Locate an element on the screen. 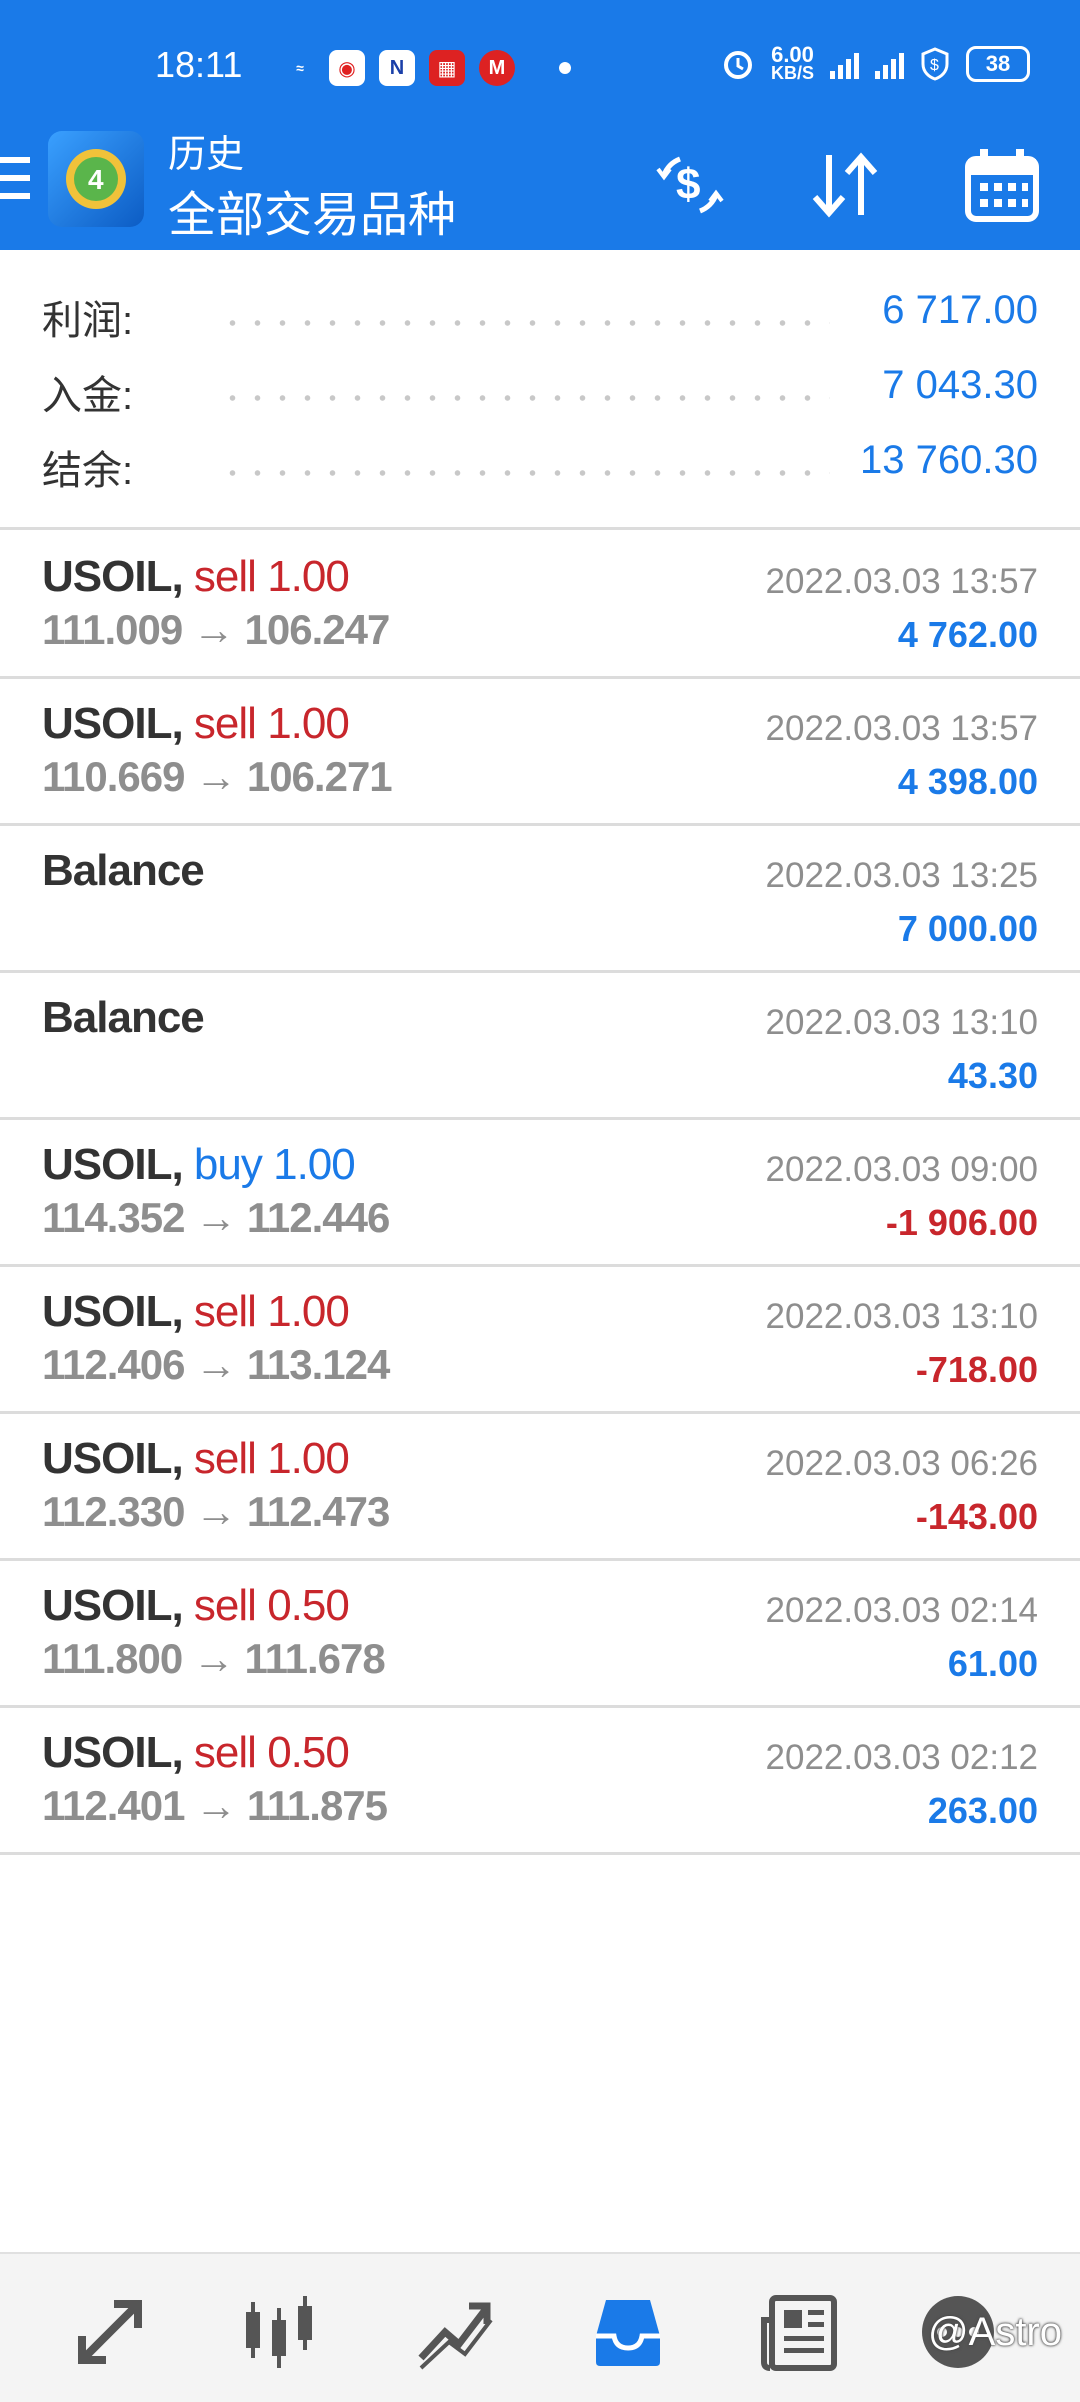 Image resolution: width=1080 pixels, height=2402 pixels. trade-prices: 112.406 → 113.124 is located at coordinates (216, 1364).